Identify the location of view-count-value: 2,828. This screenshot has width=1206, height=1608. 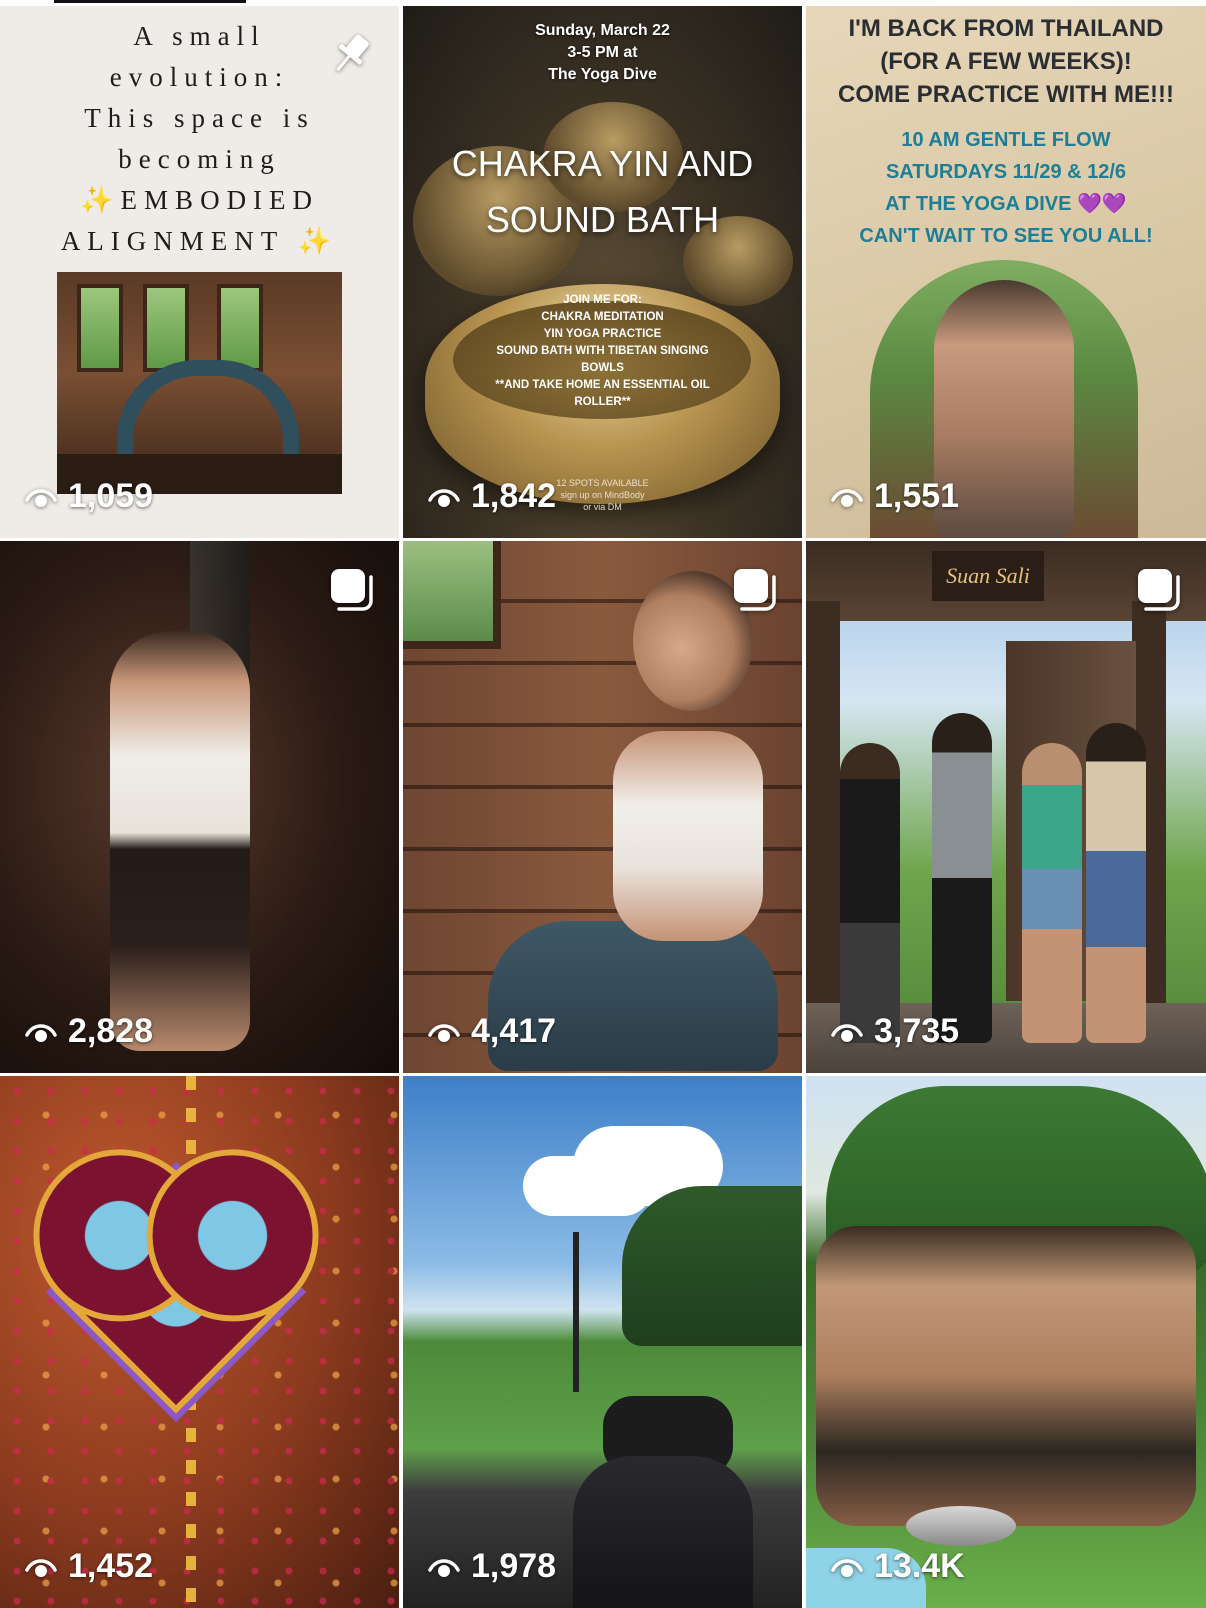
(111, 1031).